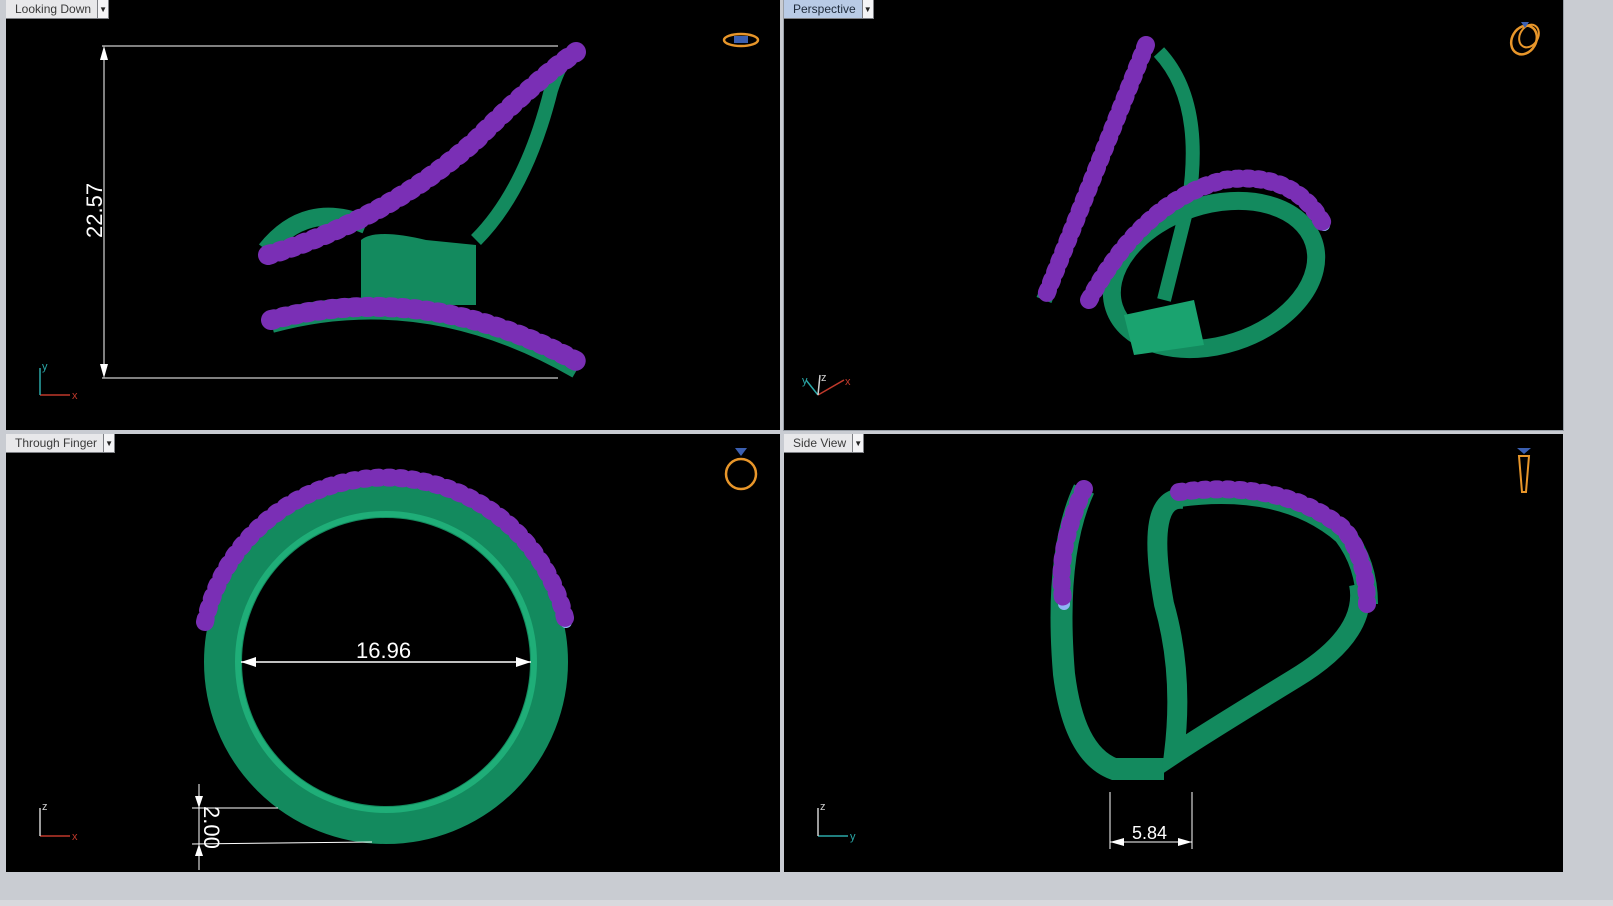 Image resolution: width=1613 pixels, height=906 pixels. I want to click on viewport-tab-perspective: Perspective ▼, so click(829, 9).